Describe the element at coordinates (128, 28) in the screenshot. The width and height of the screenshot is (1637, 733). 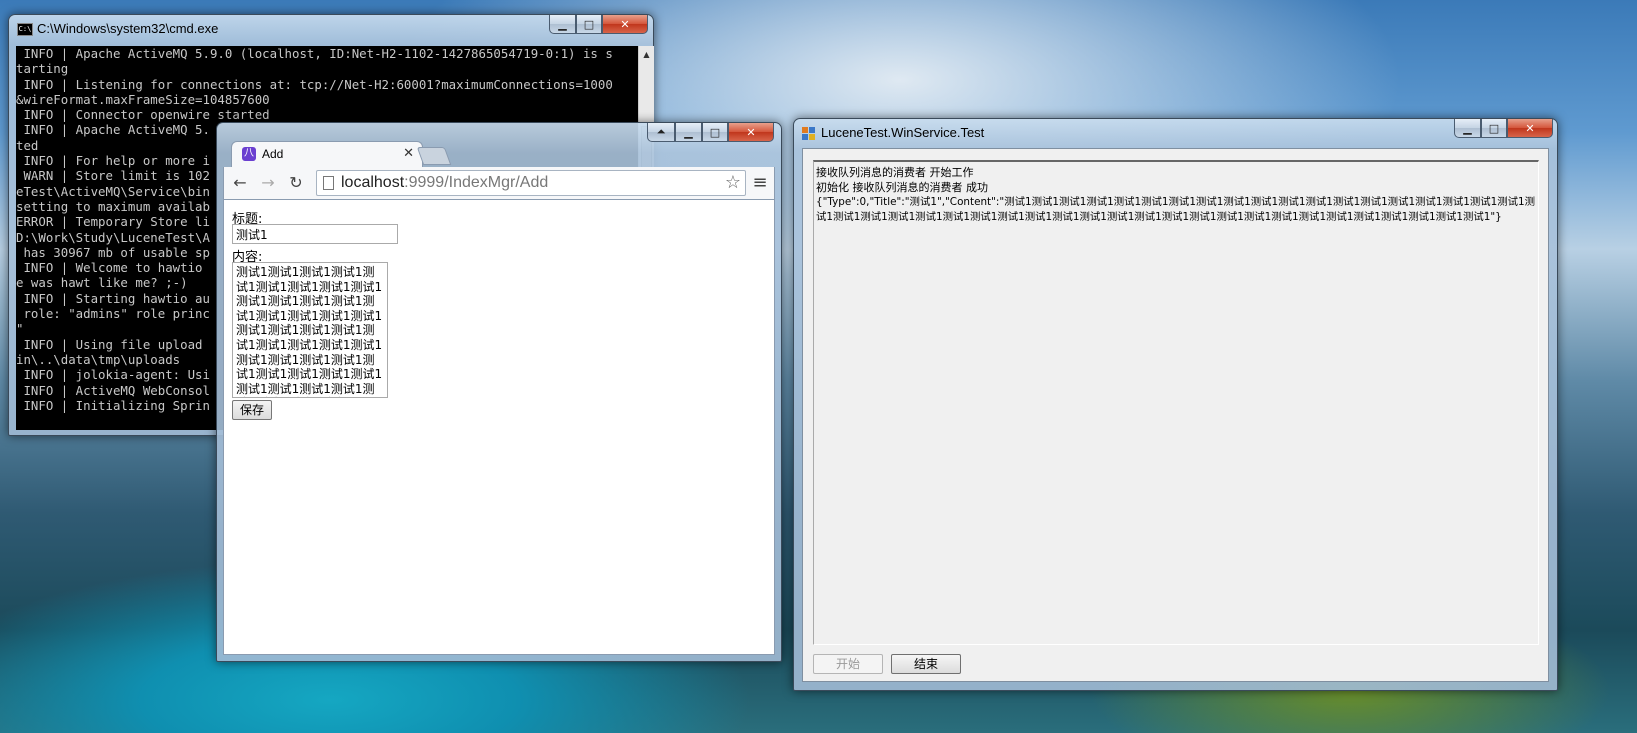
I see `cmd-title: C:\Windows\system32\cmd.exe` at that location.